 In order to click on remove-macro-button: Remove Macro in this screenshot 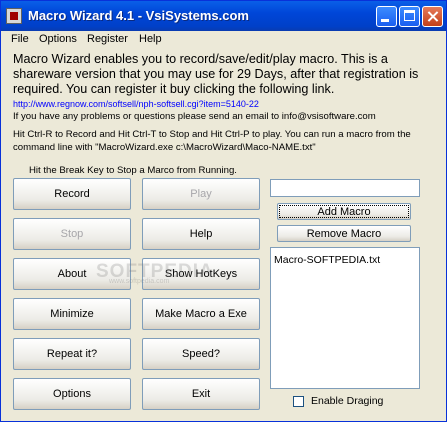, I will do `click(344, 233)`.